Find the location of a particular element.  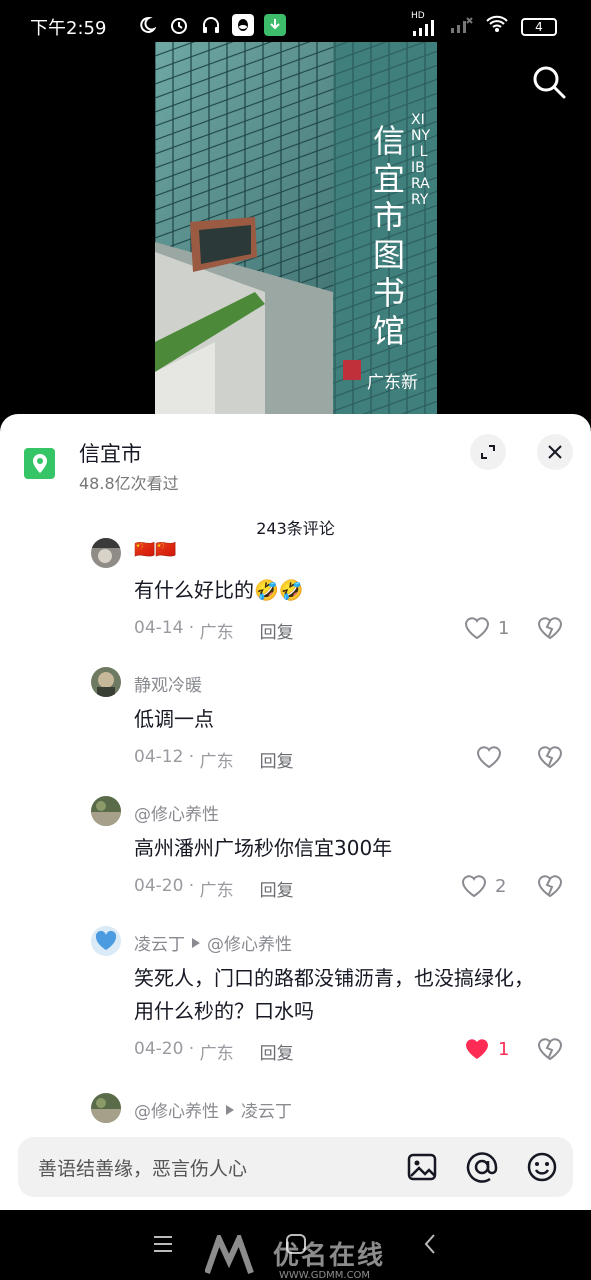

back-nav-button is located at coordinates (430, 1246).